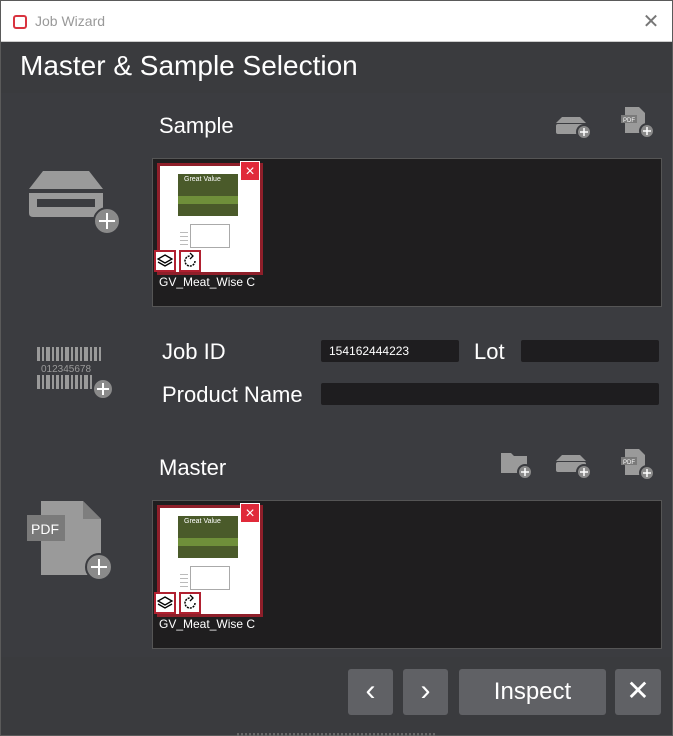 Image resolution: width=673 pixels, height=736 pixels. Describe the element at coordinates (390, 351) in the screenshot. I see `job-id-field: 154162444223` at that location.